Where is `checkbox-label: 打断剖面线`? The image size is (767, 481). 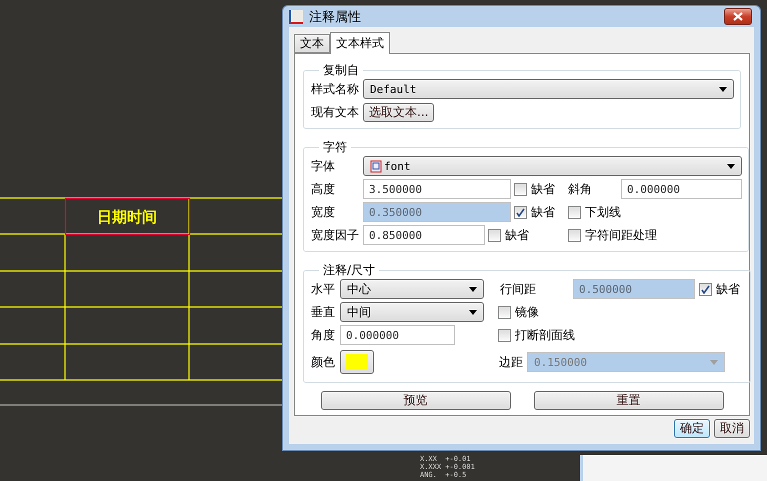
checkbox-label: 打断剖面线 is located at coordinates (545, 335).